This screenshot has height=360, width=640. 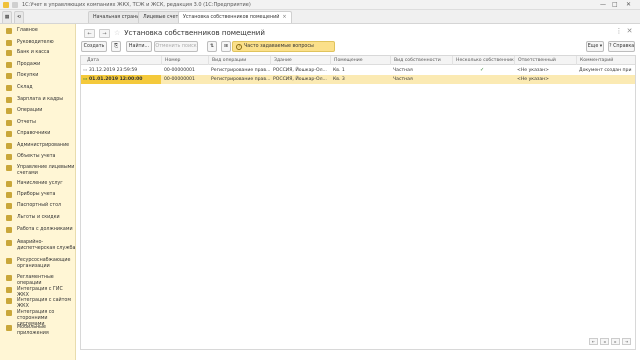 What do you see at coordinates (176, 46) in the screenshot?
I see `cancel-search-button: Отменить поиск` at bounding box center [176, 46].